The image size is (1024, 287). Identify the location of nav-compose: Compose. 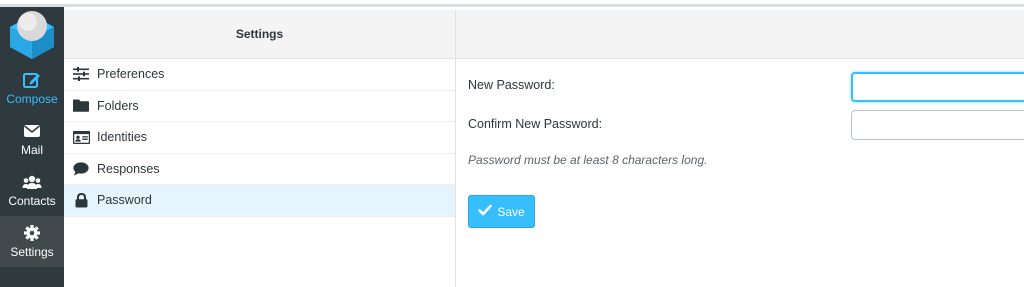
(32, 88).